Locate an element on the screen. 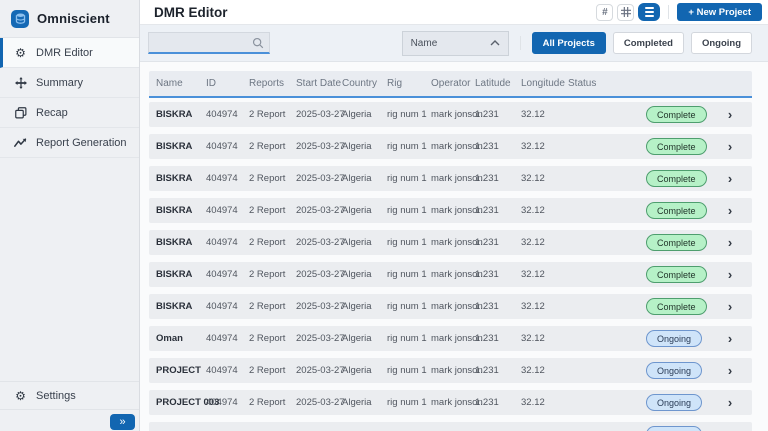 Image resolution: width=768 pixels, height=431 pixels. grid-view-button: # is located at coordinates (605, 12).